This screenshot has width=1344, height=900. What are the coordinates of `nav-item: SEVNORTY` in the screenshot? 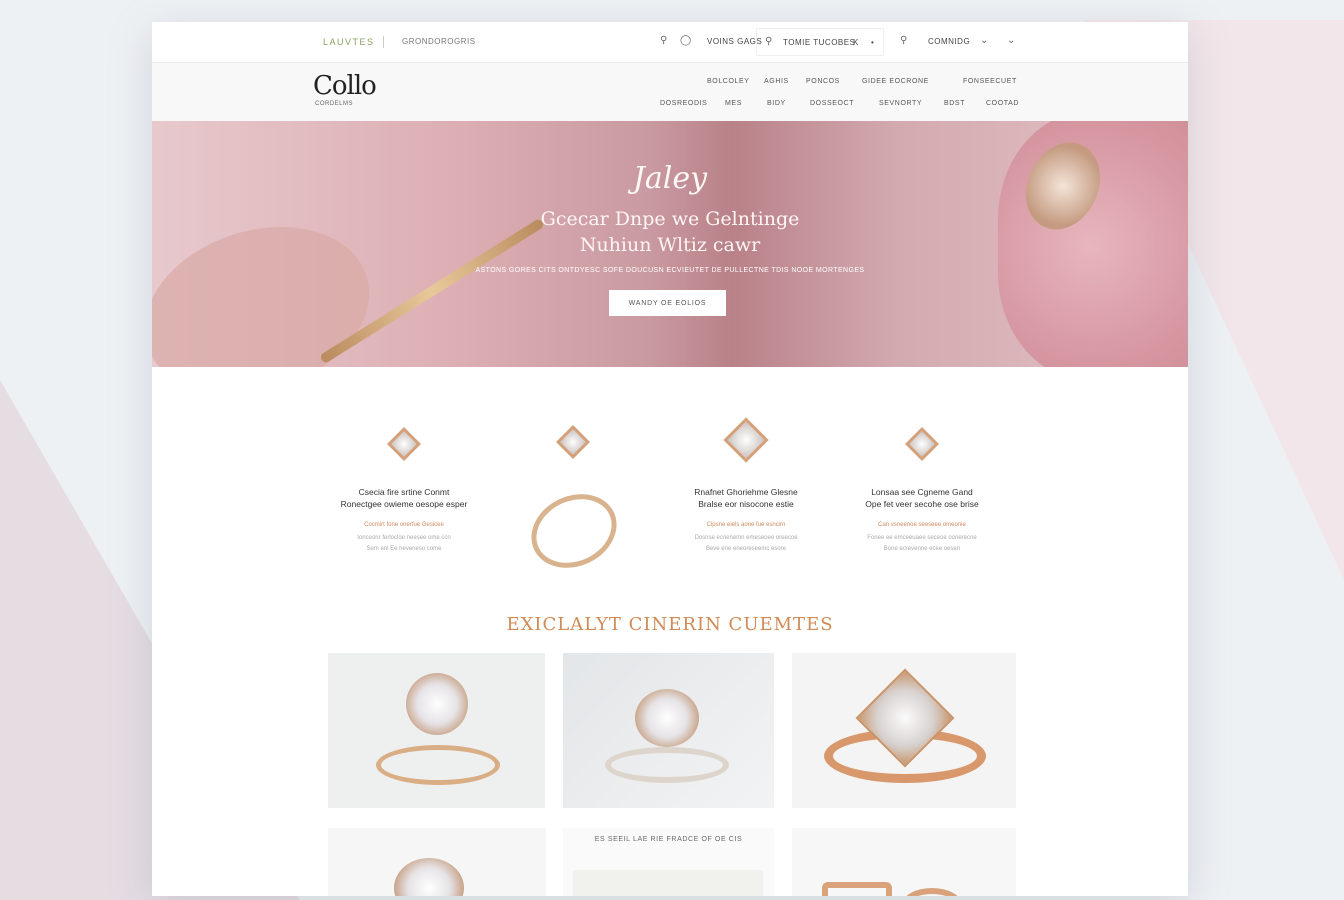 It's located at (900, 103).